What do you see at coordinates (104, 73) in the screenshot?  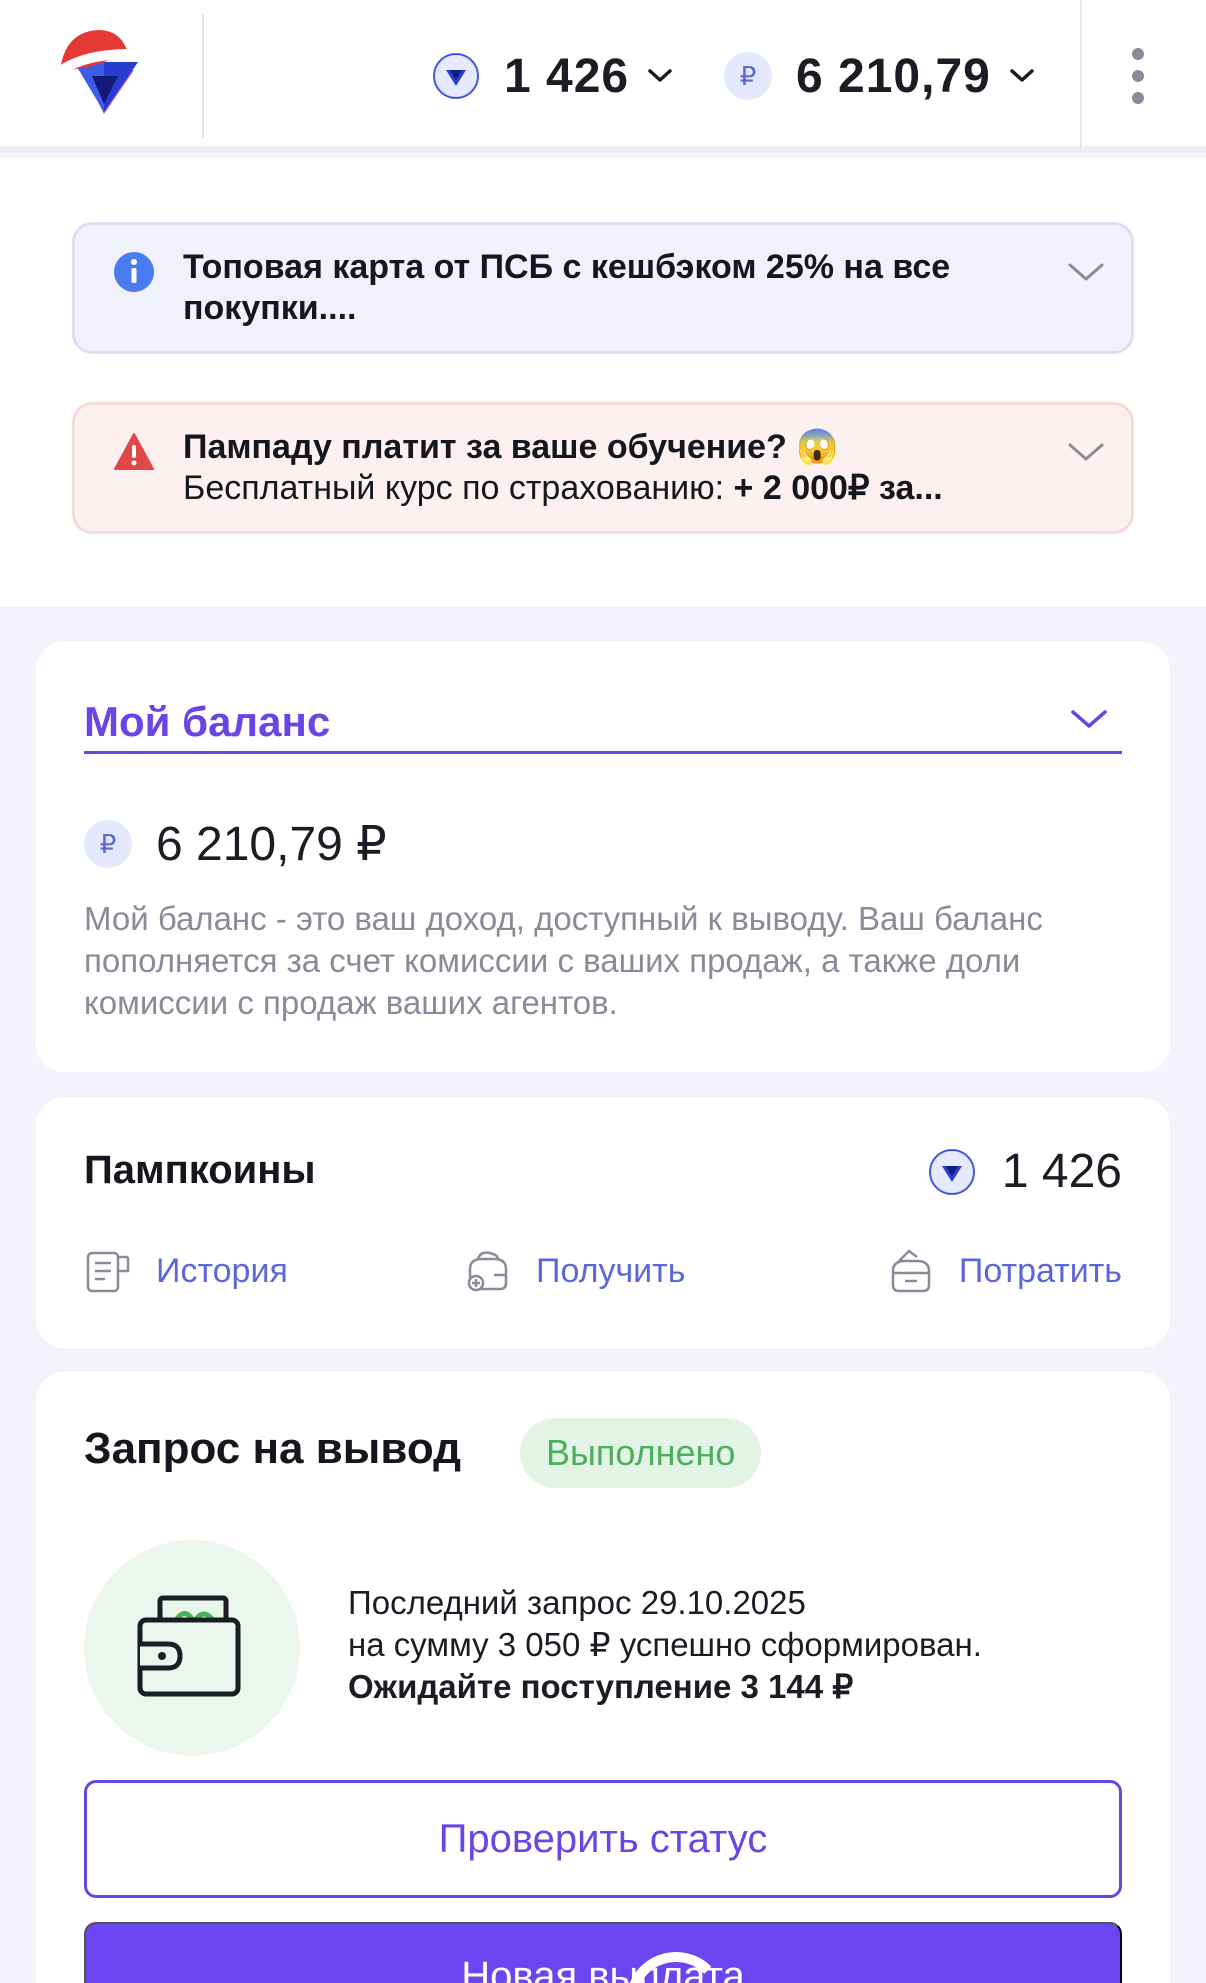 I see `app-logo-santa-hat-icon` at bounding box center [104, 73].